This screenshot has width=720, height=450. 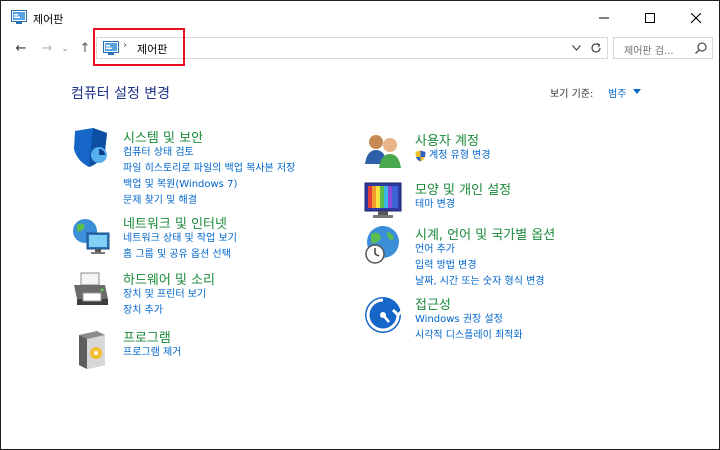 What do you see at coordinates (209, 169) in the screenshot?
I see `link-file-history-backup: 파일 히스토리로 파일의 백업 복사본 저장` at bounding box center [209, 169].